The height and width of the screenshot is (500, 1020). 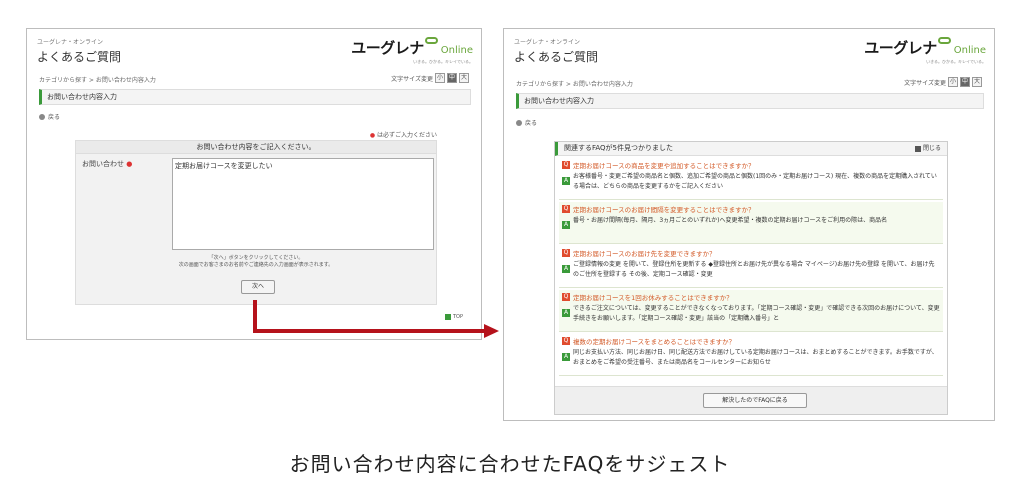 I want to click on faq-question-text: 定期お届けコースのお届け間隔を変更することはできますか？, so click(x=664, y=210).